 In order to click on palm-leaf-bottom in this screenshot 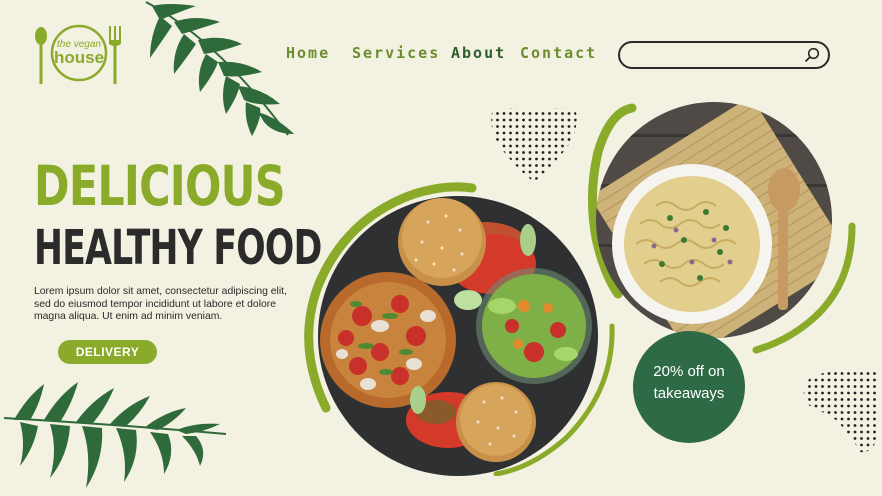, I will do `click(115, 435)`.